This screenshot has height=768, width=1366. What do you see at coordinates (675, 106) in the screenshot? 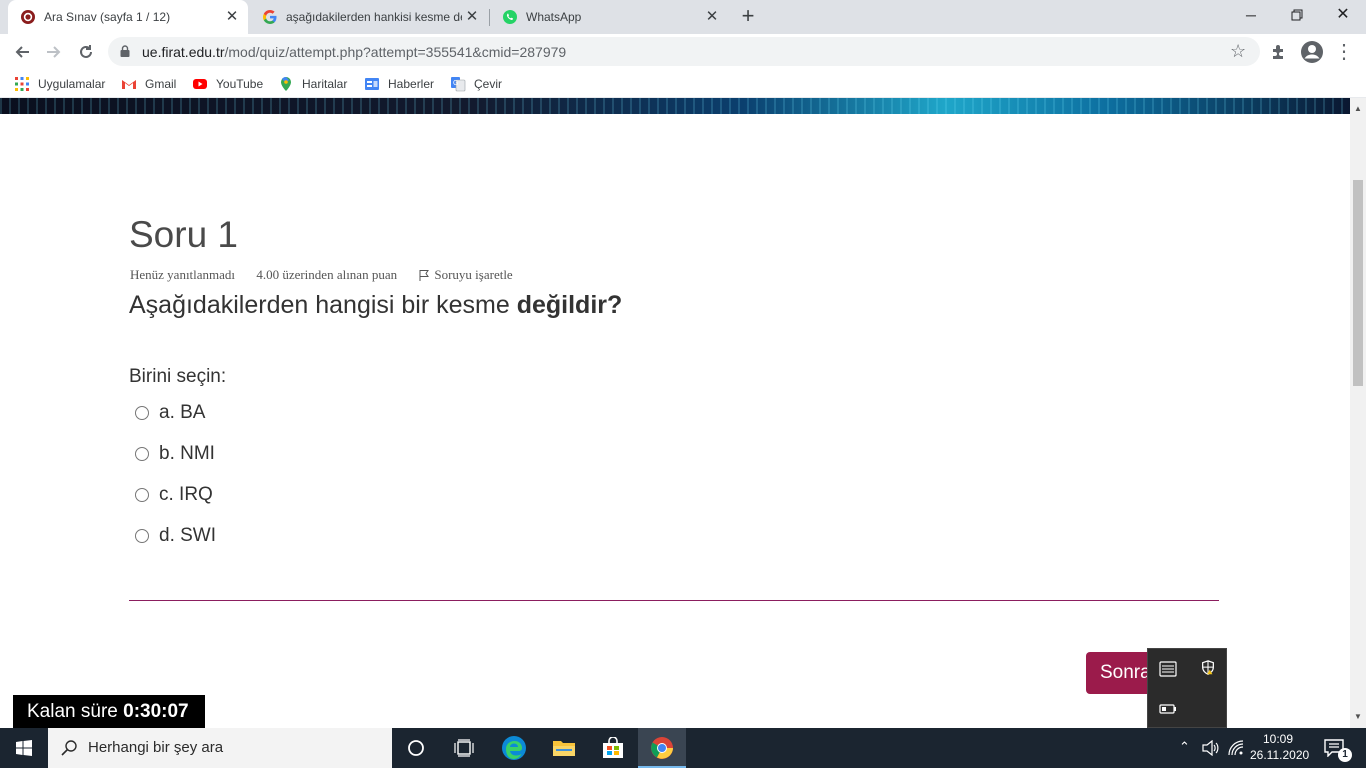
I see `header-banner-image` at bounding box center [675, 106].